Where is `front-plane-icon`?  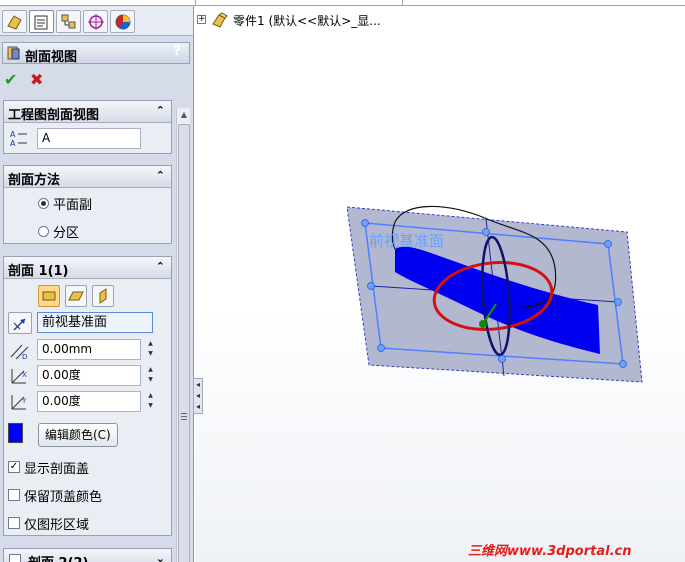 front-plane-icon is located at coordinates (49, 296).